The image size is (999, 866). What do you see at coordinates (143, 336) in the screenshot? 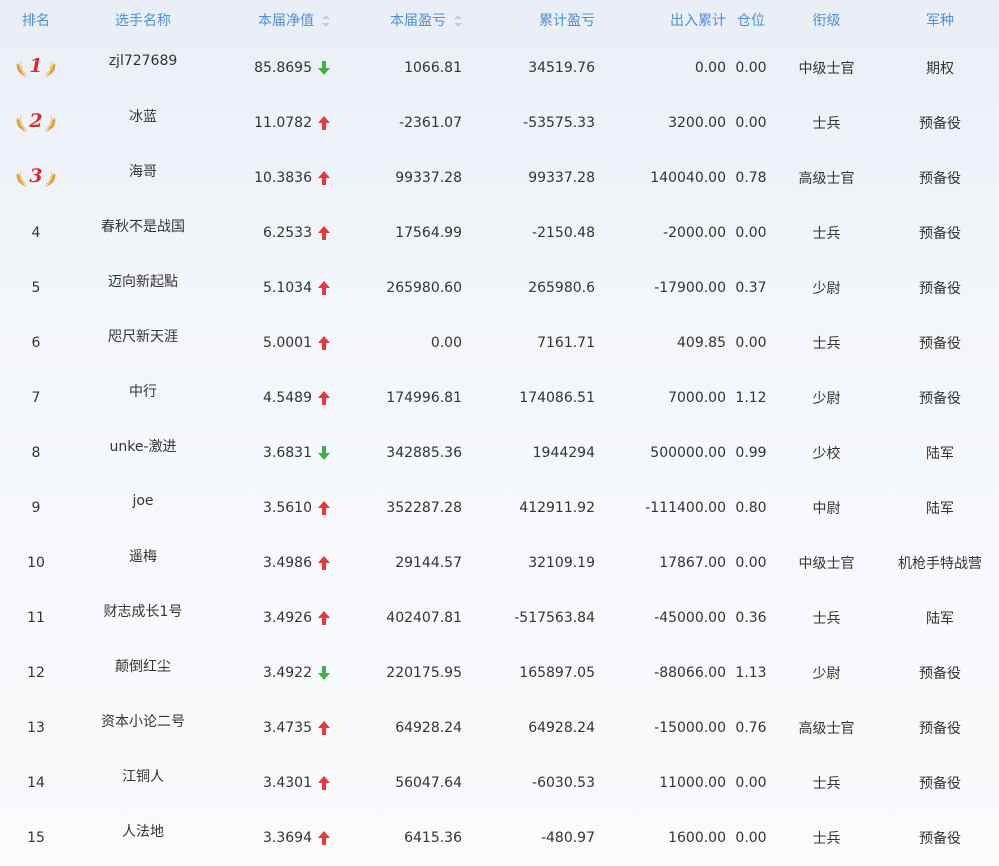
I see `cell-player-name: 咫尺新天涯` at bounding box center [143, 336].